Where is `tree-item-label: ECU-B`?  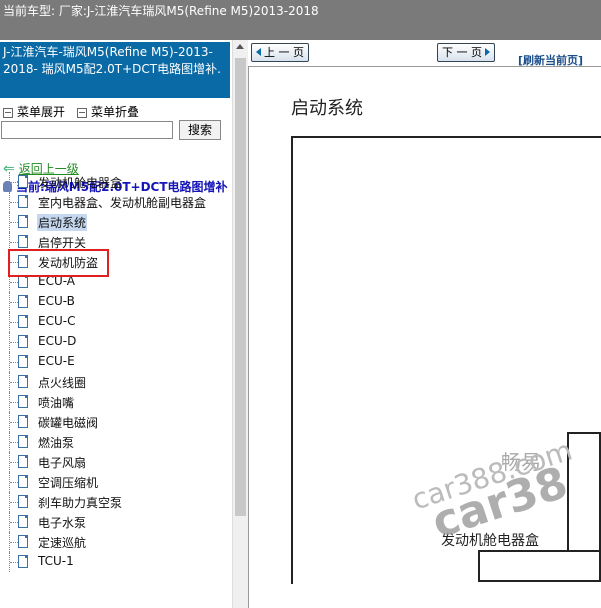 tree-item-label: ECU-B is located at coordinates (56, 301).